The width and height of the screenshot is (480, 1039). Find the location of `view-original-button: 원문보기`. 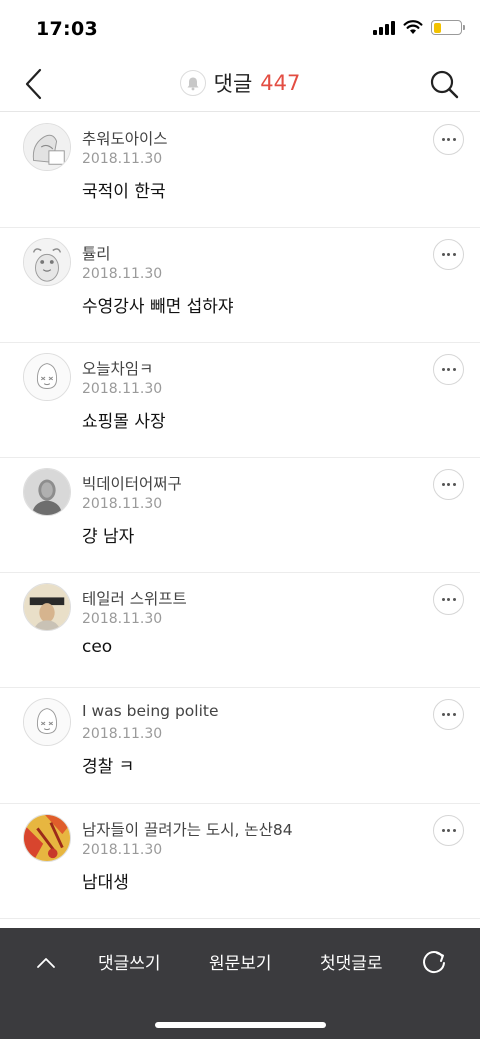

view-original-button: 원문보기 is located at coordinates (240, 961).